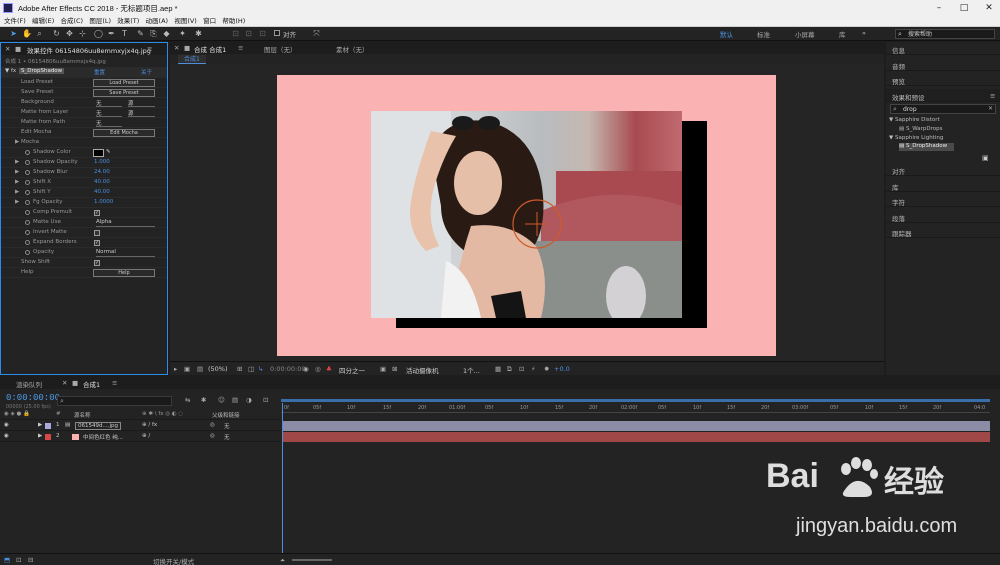  I want to click on workspace-standard: 标准, so click(763, 34).